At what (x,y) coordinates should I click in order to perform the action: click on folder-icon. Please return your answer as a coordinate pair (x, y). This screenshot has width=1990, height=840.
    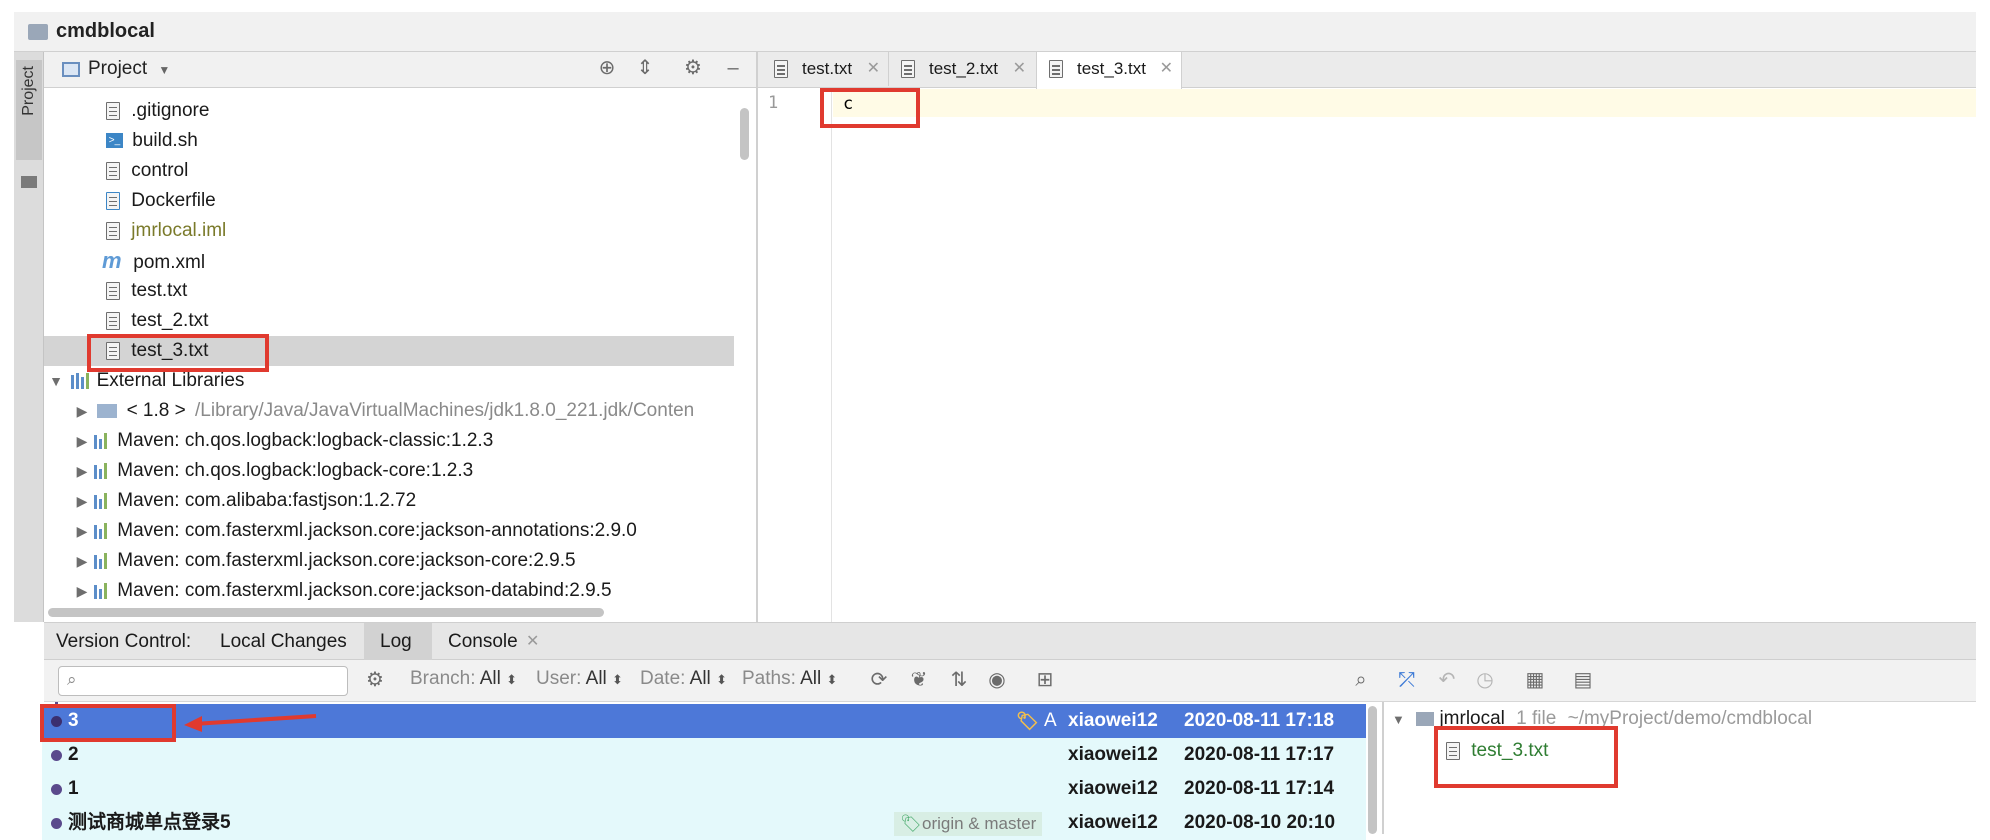
    Looking at the image, I should click on (29, 182).